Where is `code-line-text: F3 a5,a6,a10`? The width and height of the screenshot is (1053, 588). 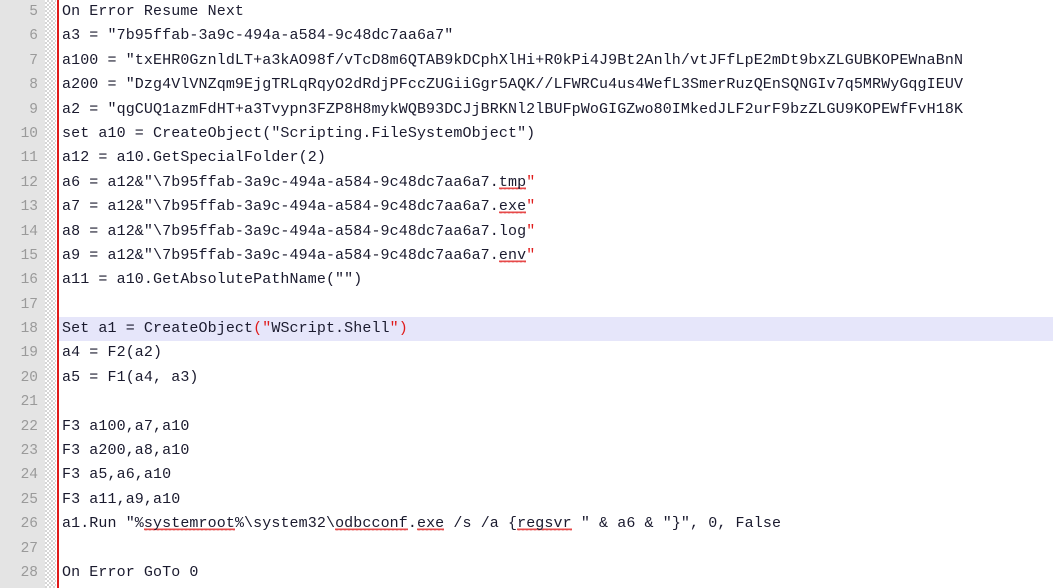 code-line-text: F3 a5,a6,a10 is located at coordinates (116, 475).